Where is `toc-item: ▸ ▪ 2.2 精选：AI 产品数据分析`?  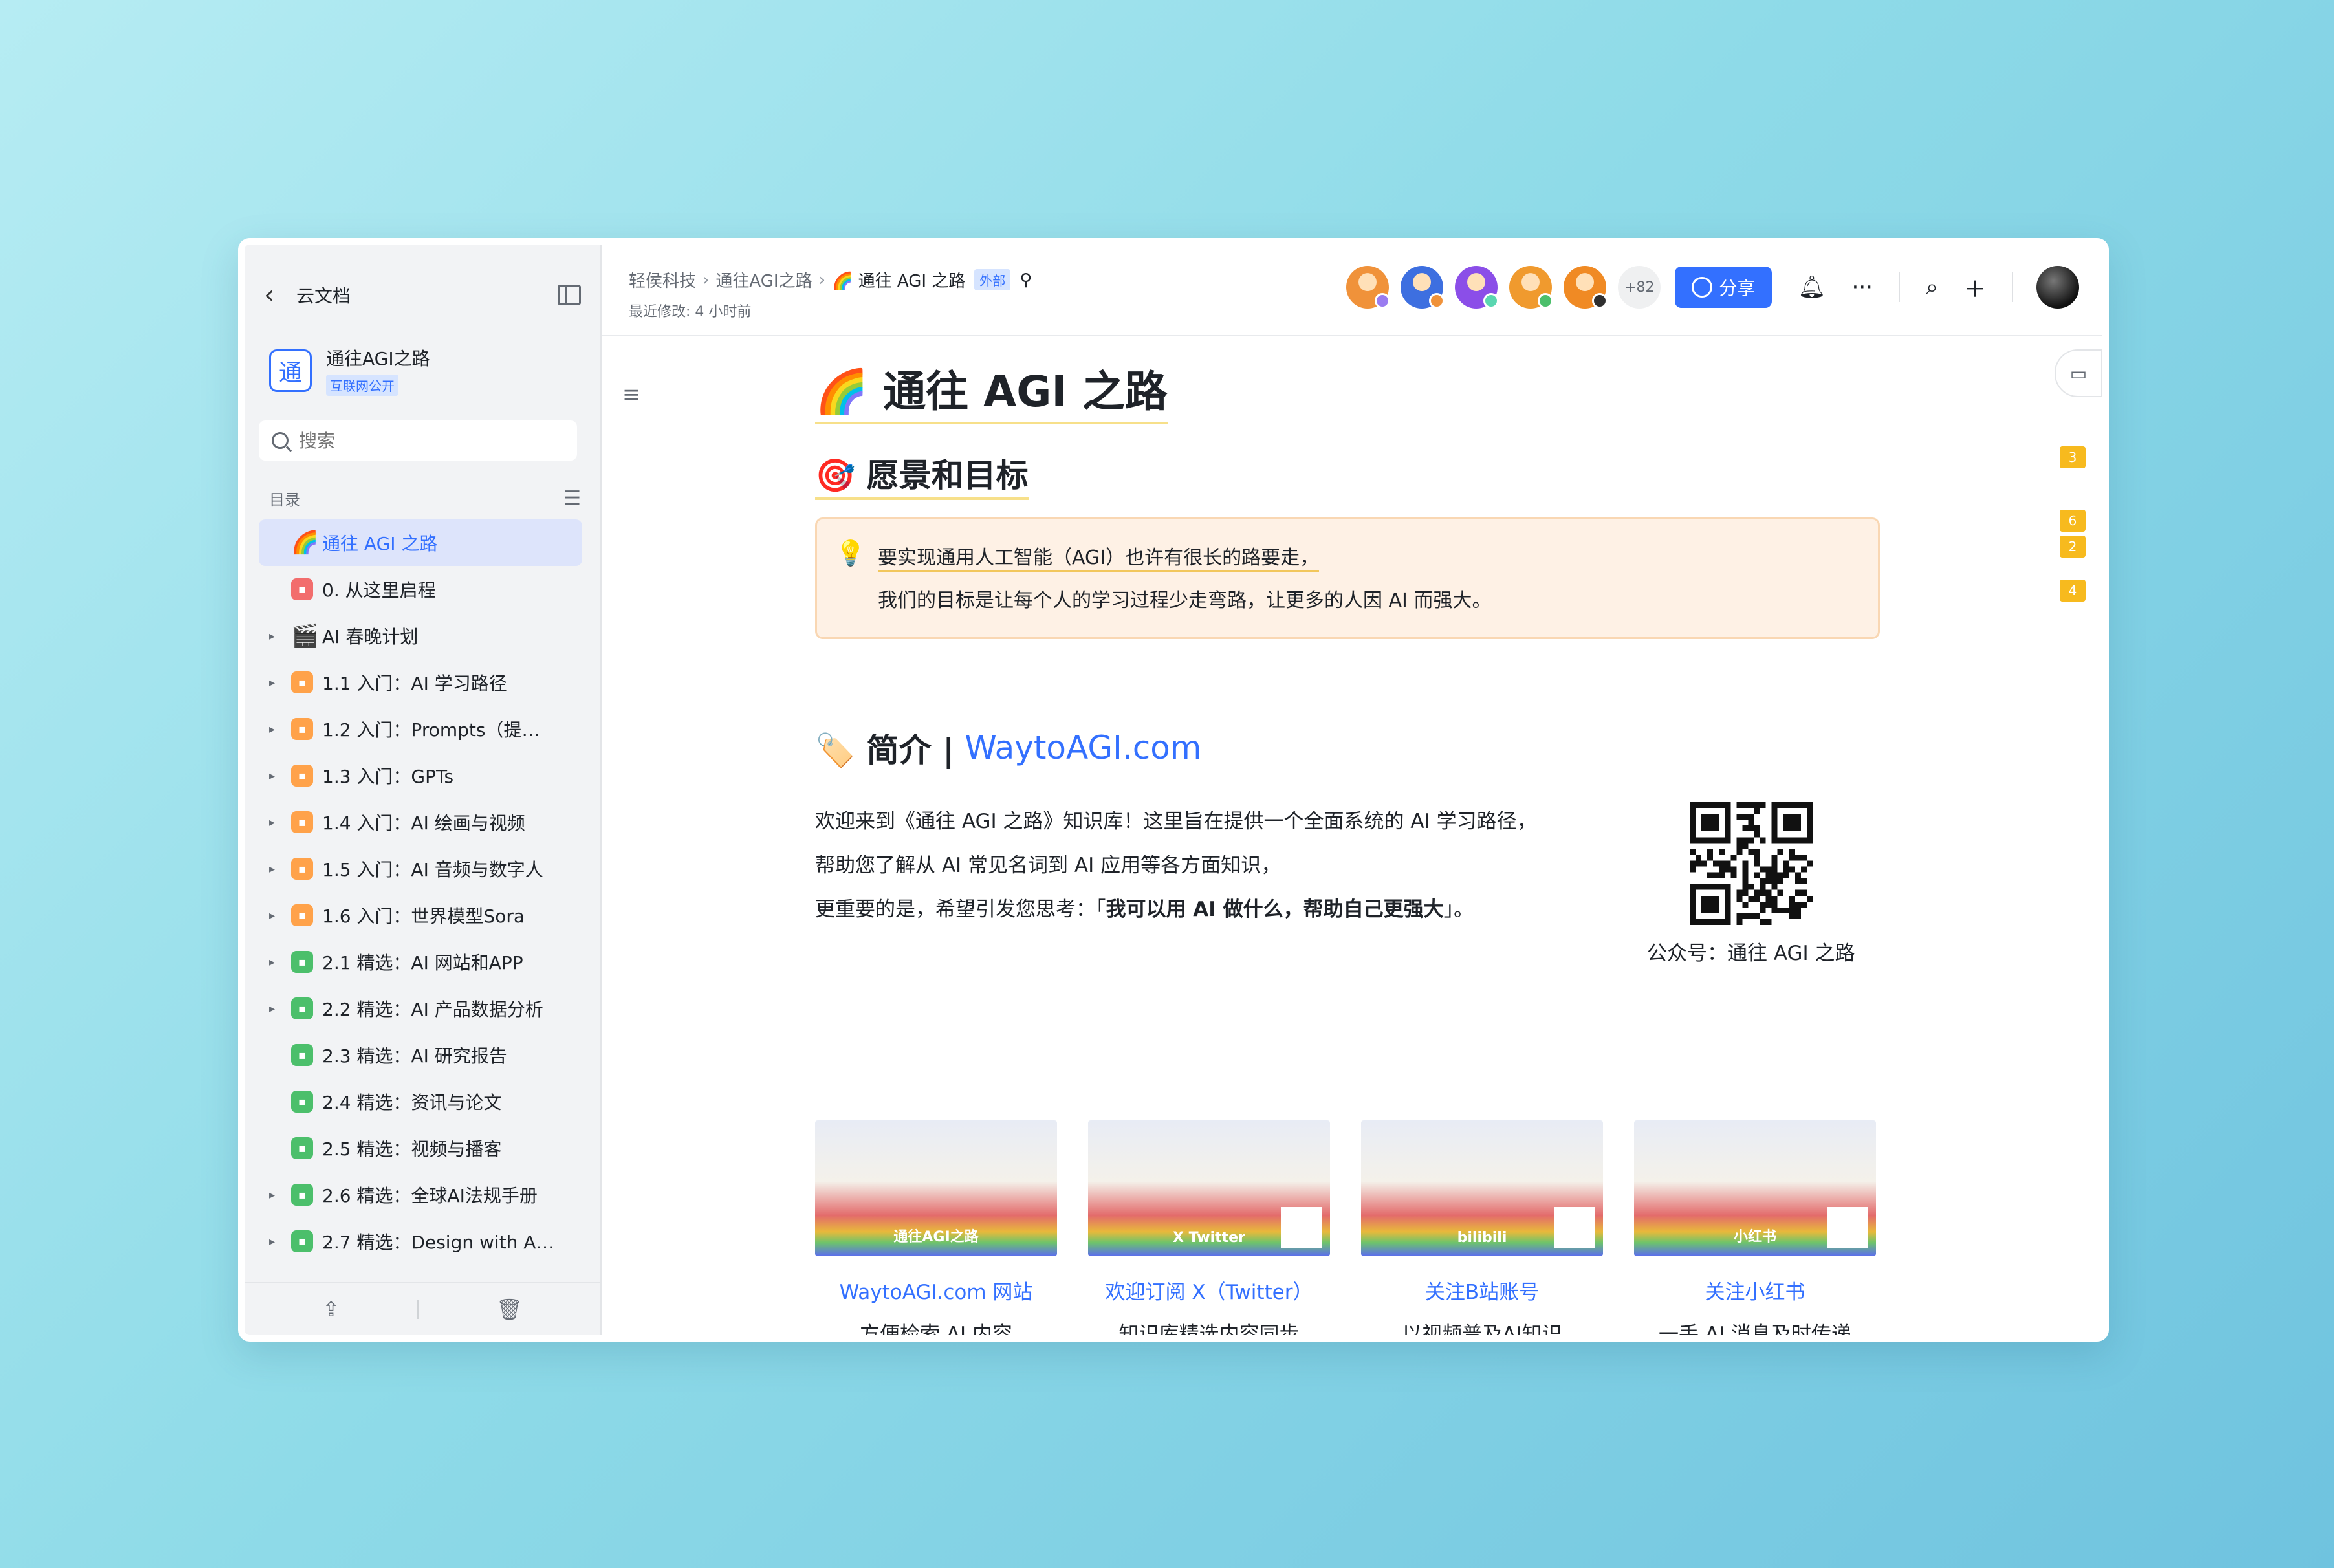 toc-item: ▸ ▪ 2.2 精选：AI 产品数据分析 is located at coordinates (420, 1008).